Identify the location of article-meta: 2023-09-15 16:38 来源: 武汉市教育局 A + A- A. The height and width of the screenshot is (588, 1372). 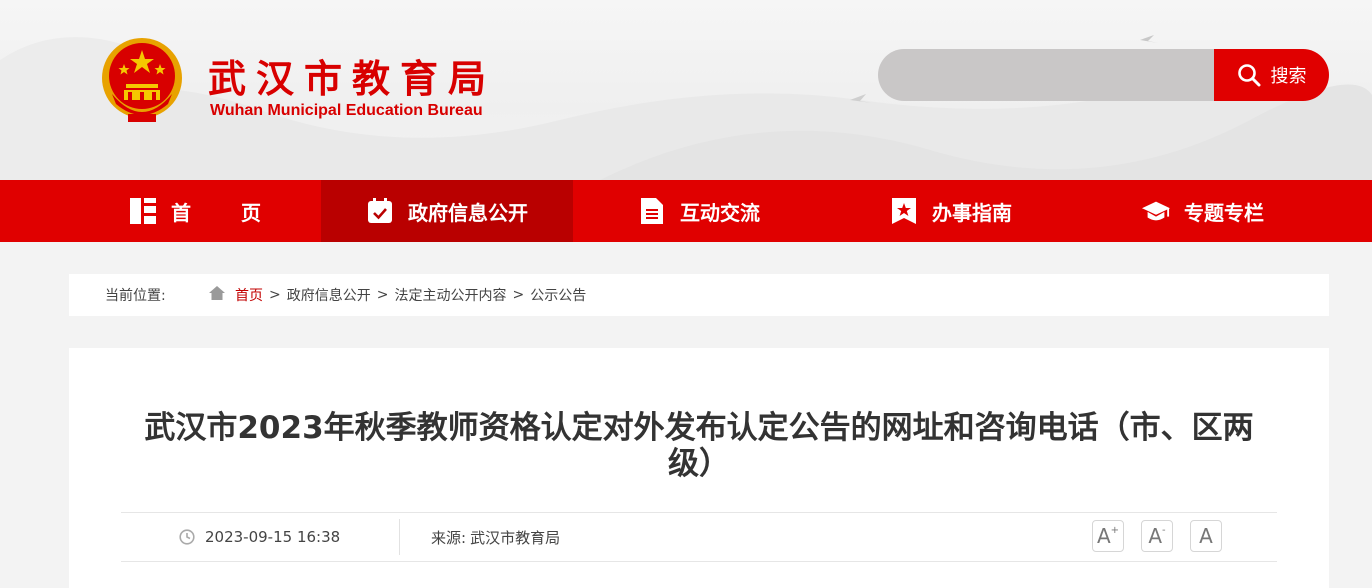
(699, 537).